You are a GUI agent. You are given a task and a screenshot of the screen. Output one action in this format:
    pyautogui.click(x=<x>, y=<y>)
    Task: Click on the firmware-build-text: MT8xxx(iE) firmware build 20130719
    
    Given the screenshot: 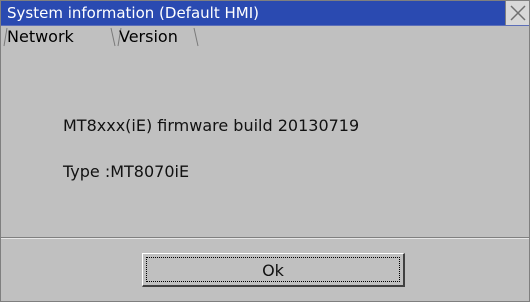 What is the action you would take?
    pyautogui.click(x=211, y=125)
    